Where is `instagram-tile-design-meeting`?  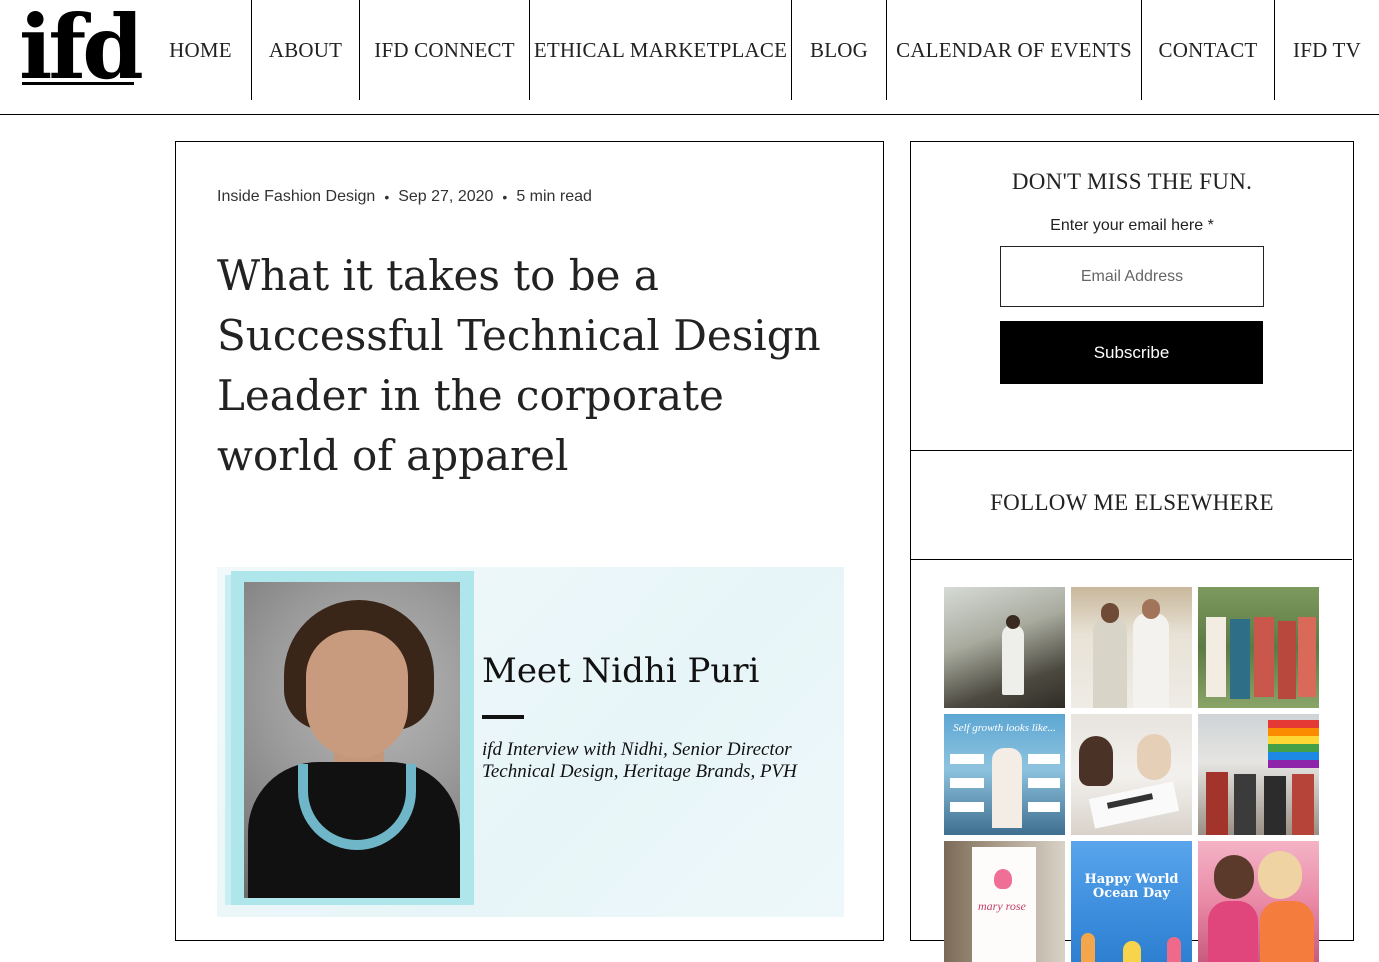 instagram-tile-design-meeting is located at coordinates (1131, 774).